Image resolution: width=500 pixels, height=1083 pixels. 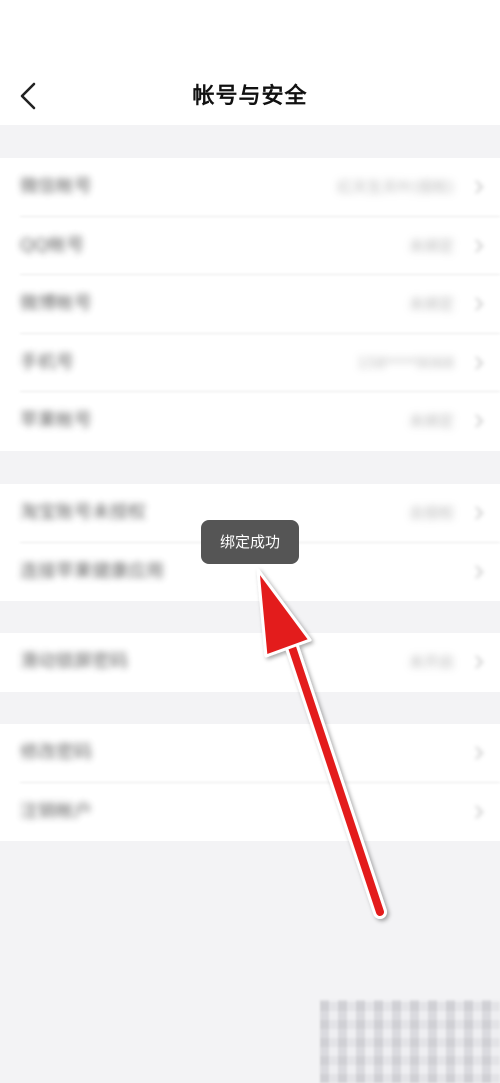 I want to click on watermark, so click(x=410, y=1041).